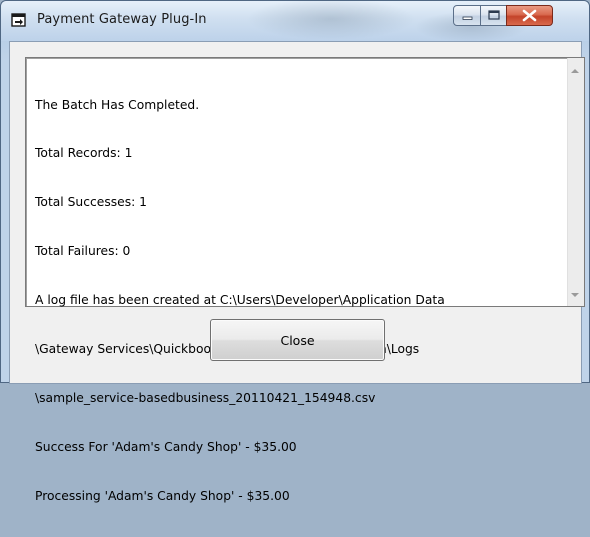 Image resolution: width=590 pixels, height=537 pixels. What do you see at coordinates (91, 202) in the screenshot?
I see `log-line: Total Successes: 1` at bounding box center [91, 202].